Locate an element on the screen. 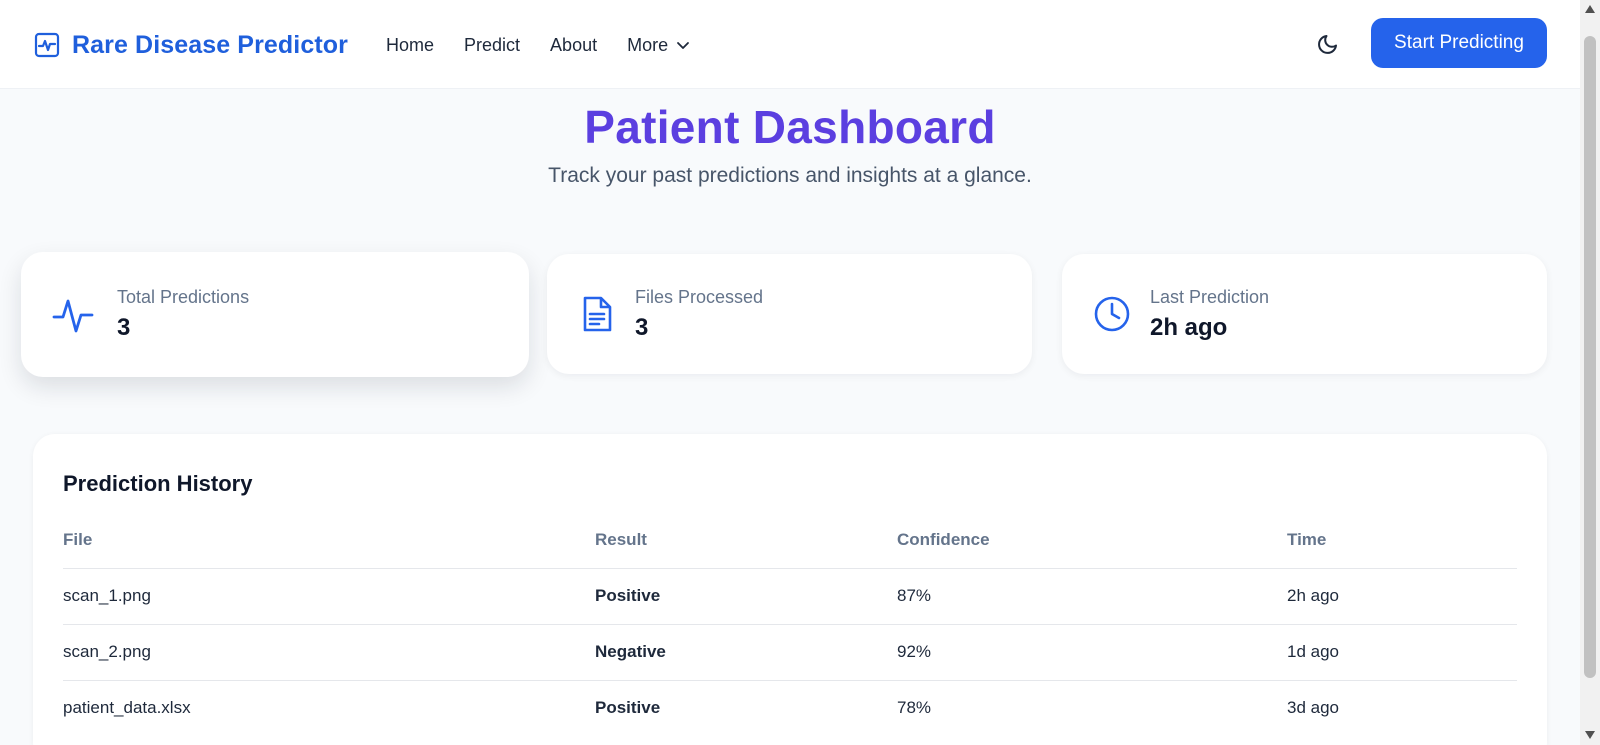 This screenshot has width=1600, height=745. column-header-file: File is located at coordinates (329, 540).